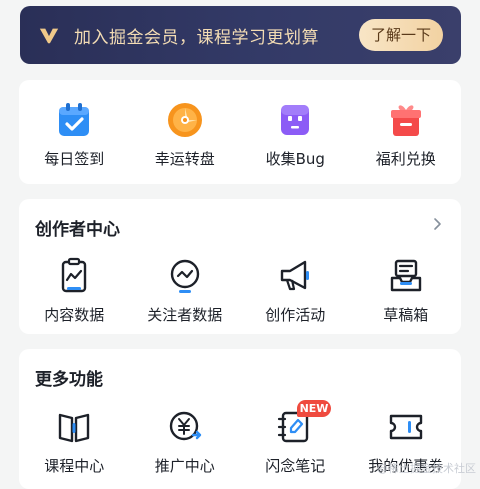  Describe the element at coordinates (295, 275) in the screenshot. I see `megaphone-icon` at that location.